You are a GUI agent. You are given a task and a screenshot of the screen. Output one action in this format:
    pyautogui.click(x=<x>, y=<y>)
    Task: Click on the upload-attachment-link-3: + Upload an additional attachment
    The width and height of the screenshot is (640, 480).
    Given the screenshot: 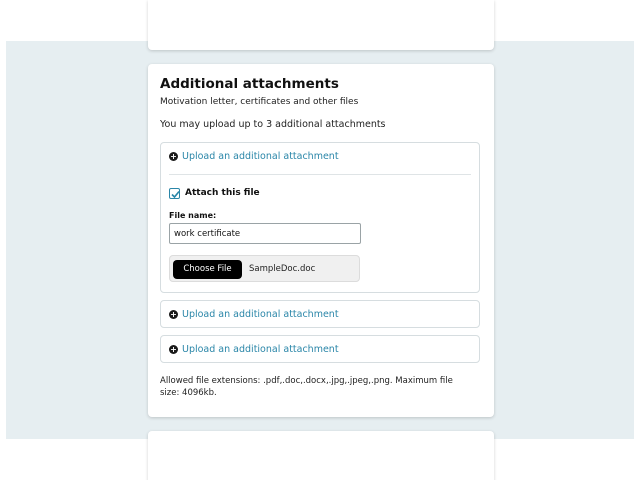 What is the action you would take?
    pyautogui.click(x=254, y=349)
    